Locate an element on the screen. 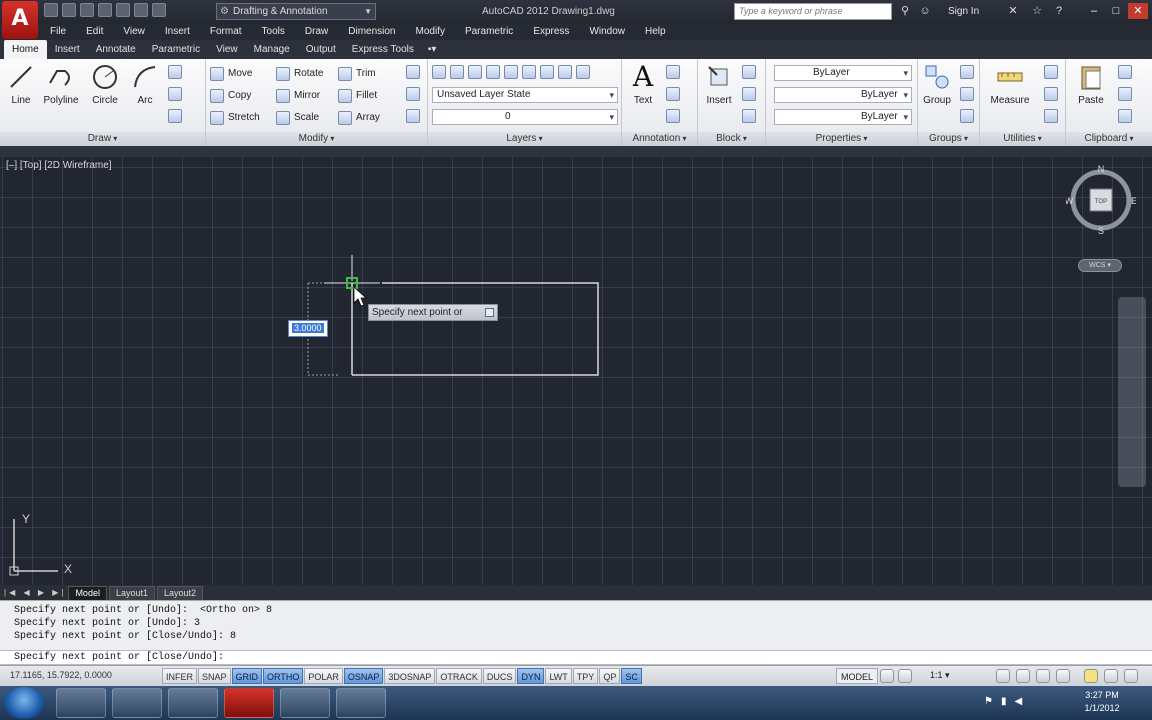 Image resolution: width=1152 pixels, height=720 pixels. layout-nav-arrows: |◀ ◀ ▶ ▶| is located at coordinates (35, 592).